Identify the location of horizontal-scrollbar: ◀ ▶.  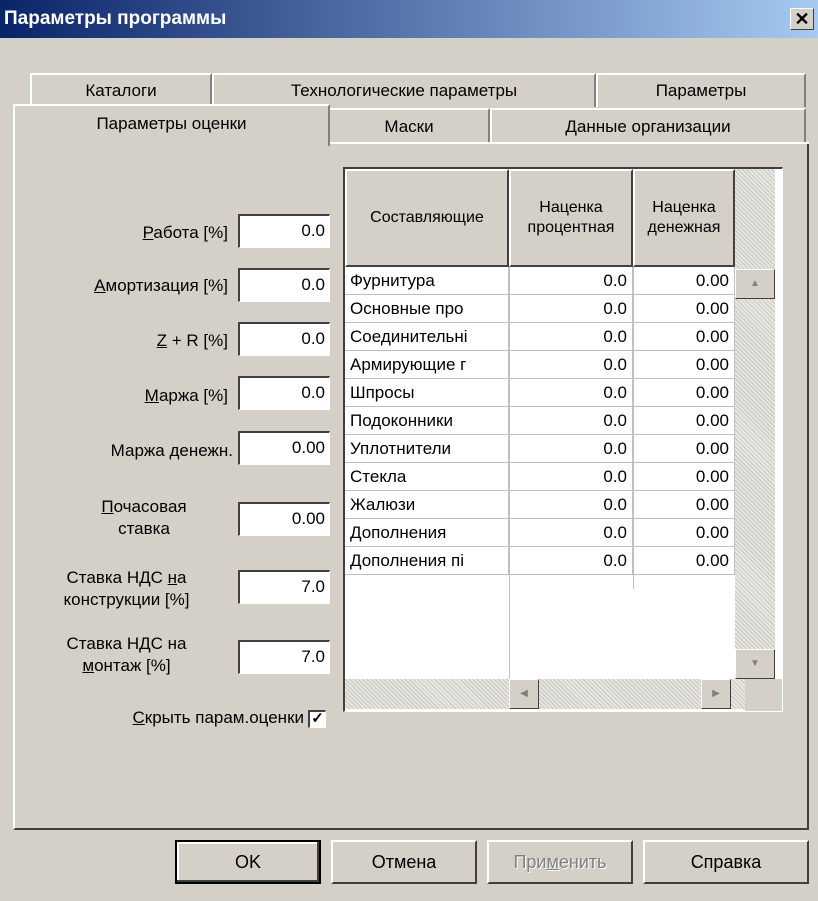
(545, 694).